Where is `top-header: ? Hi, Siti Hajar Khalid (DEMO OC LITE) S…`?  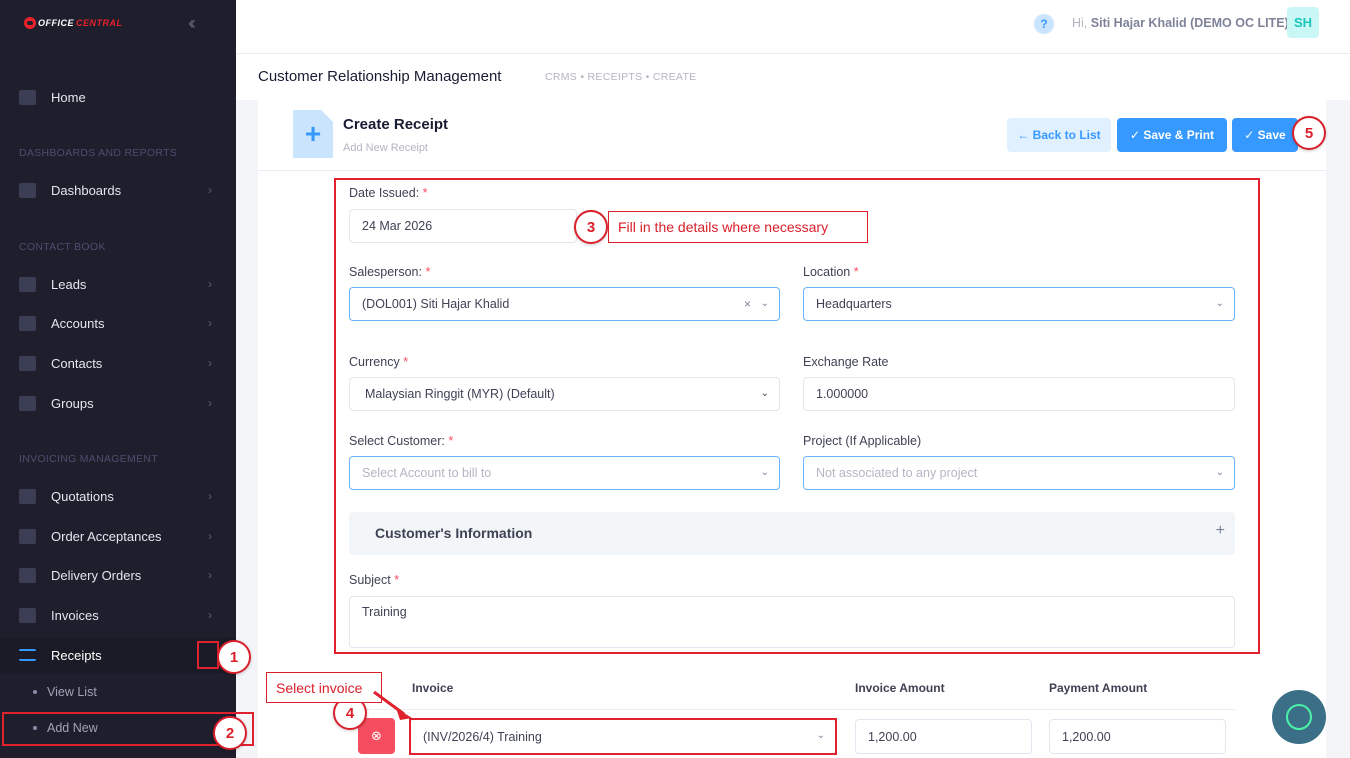
top-header: ? Hi, Siti Hajar Khalid (DEMO OC LITE) S… is located at coordinates (793, 27).